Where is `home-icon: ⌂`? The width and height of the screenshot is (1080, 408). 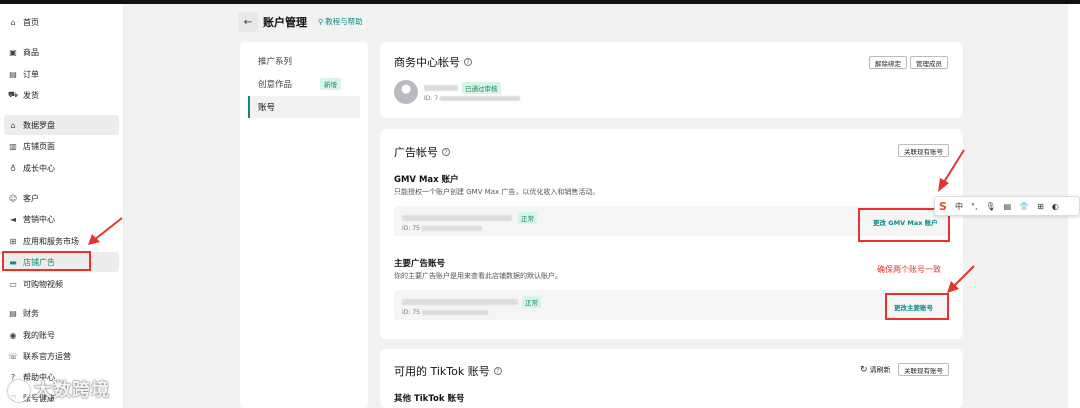
home-icon: ⌂ is located at coordinates (13, 22).